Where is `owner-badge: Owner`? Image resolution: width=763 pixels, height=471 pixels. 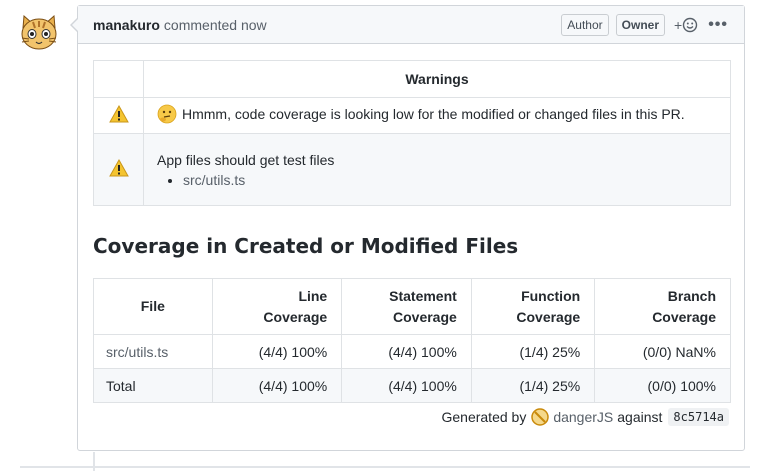 owner-badge: Owner is located at coordinates (640, 24).